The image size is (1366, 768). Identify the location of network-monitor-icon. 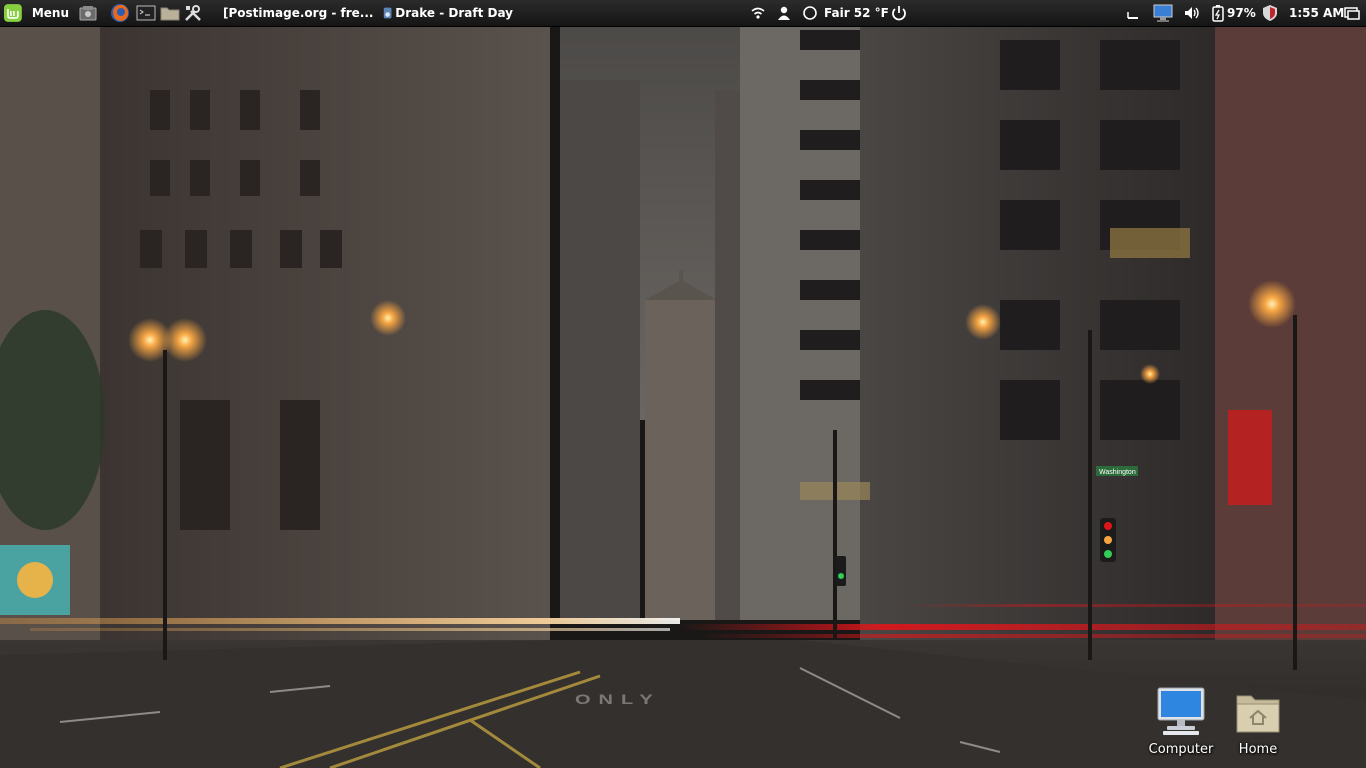
(1163, 13).